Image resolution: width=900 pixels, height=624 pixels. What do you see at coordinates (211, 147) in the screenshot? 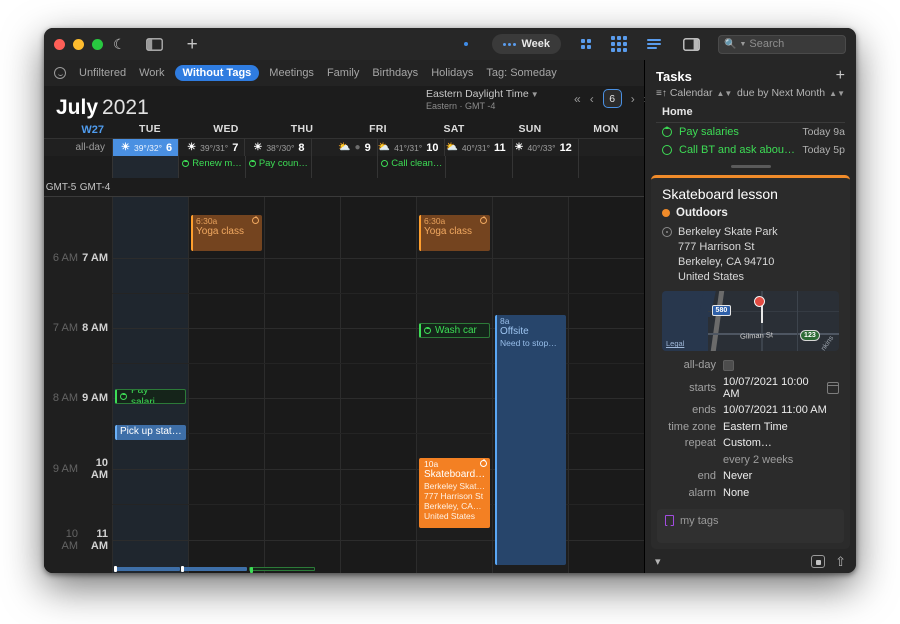
I see `day-cell-7: ☀ 39°/31° 7` at bounding box center [211, 147].